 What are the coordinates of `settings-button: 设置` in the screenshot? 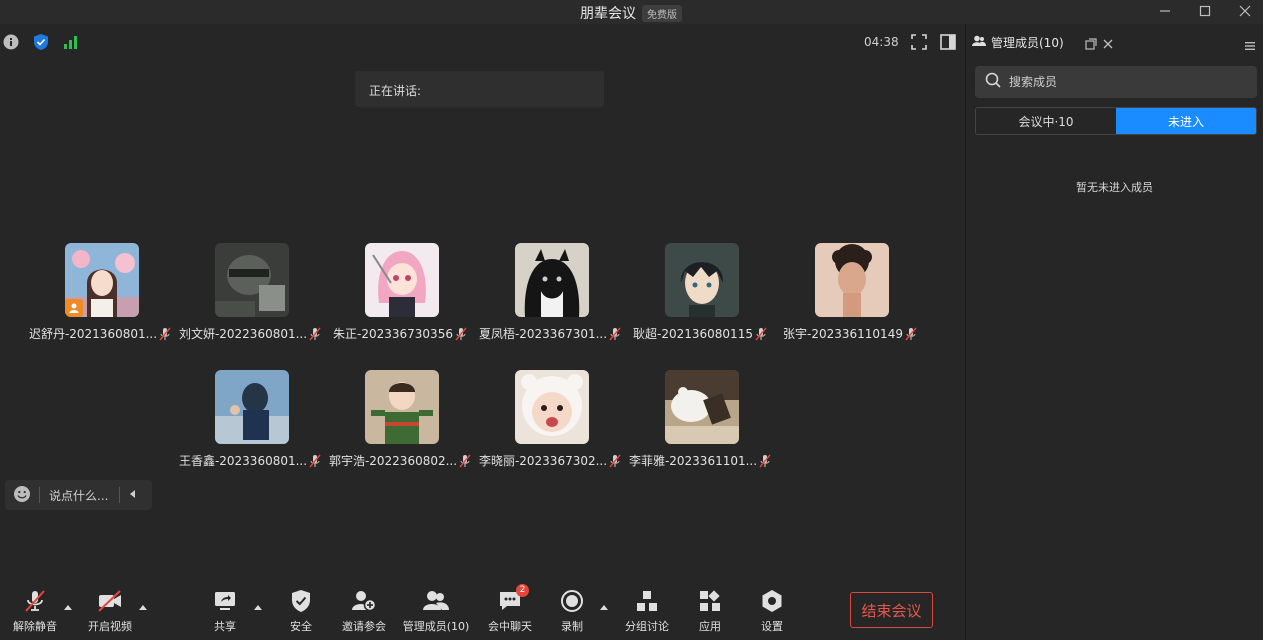 It's located at (772, 610).